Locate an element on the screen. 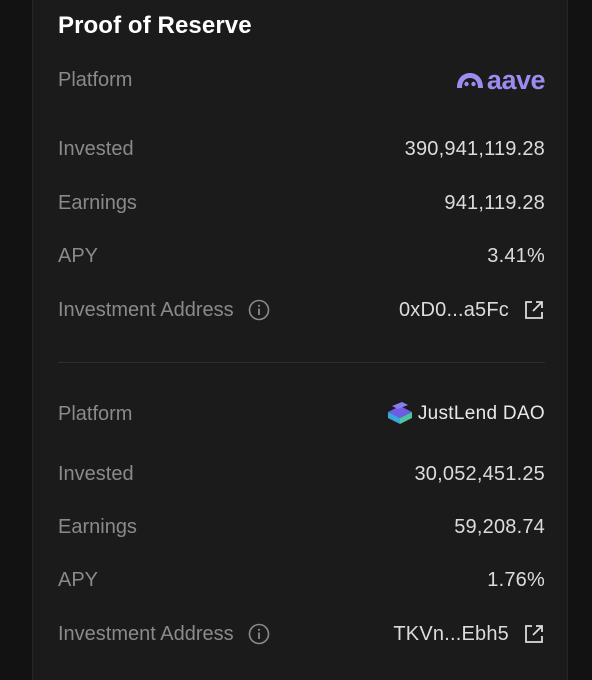 This screenshot has width=592, height=680. justlend-logo: JustLend DAO is located at coordinates (465, 414).